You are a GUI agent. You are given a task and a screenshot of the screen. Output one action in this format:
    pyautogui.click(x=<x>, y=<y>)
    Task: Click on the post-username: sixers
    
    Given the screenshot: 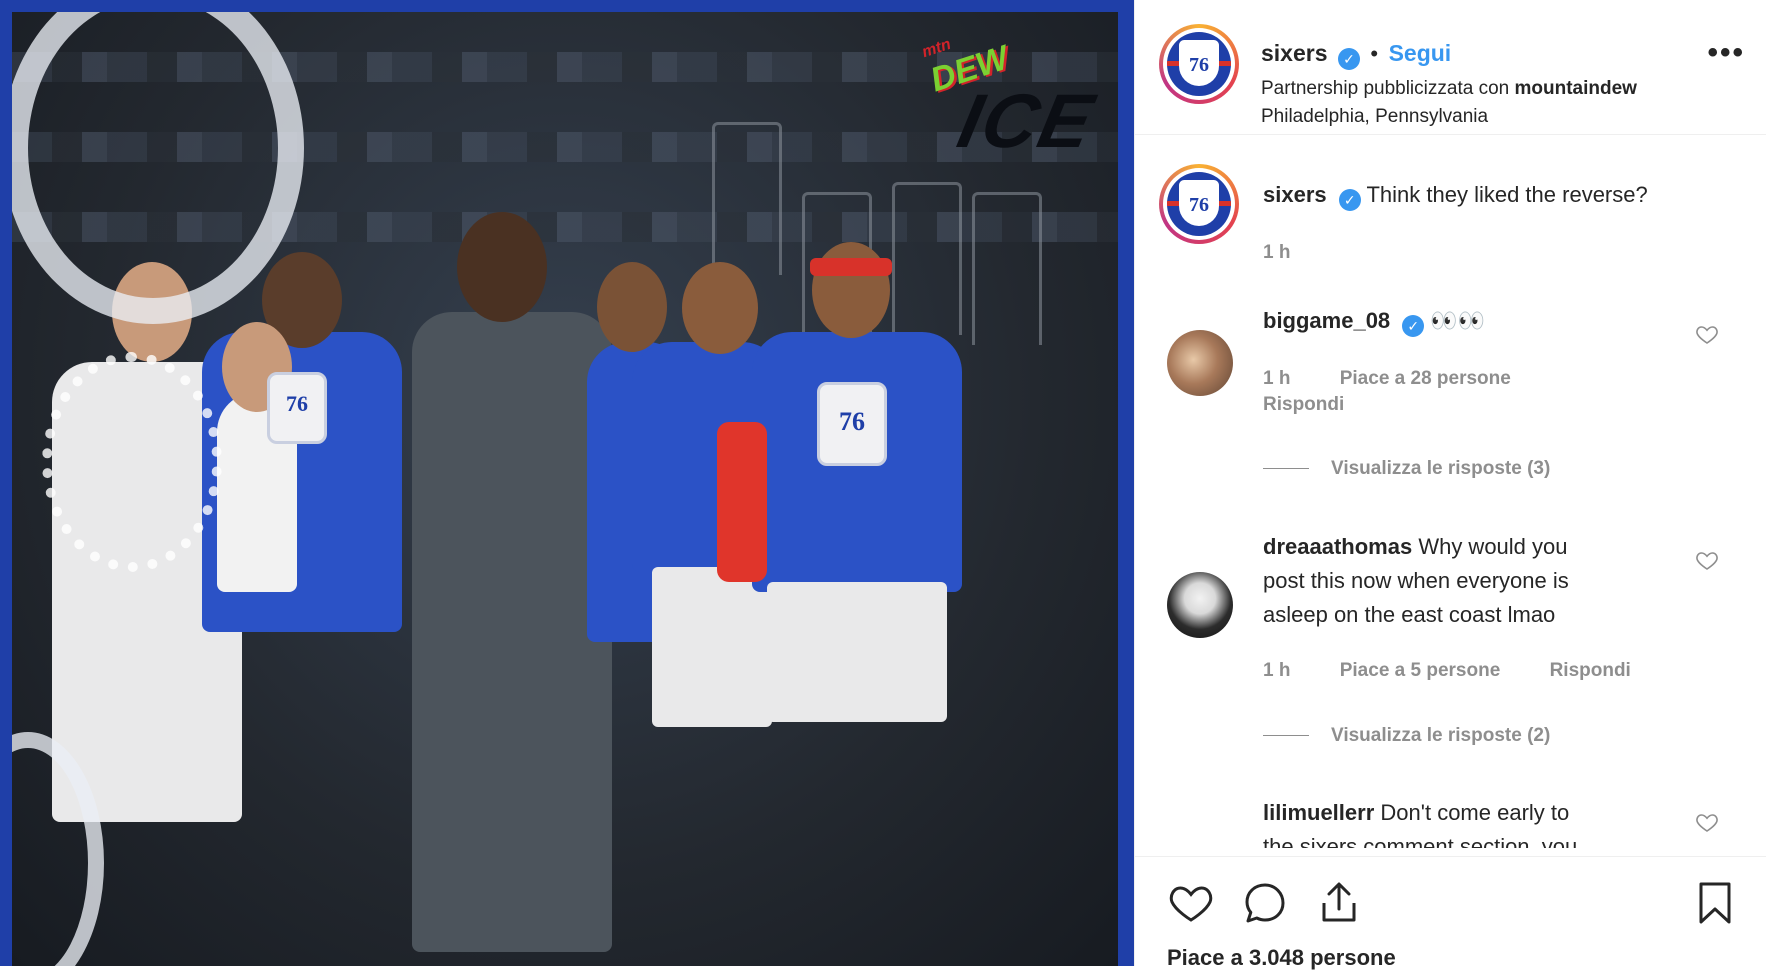 What is the action you would take?
    pyautogui.click(x=1294, y=53)
    